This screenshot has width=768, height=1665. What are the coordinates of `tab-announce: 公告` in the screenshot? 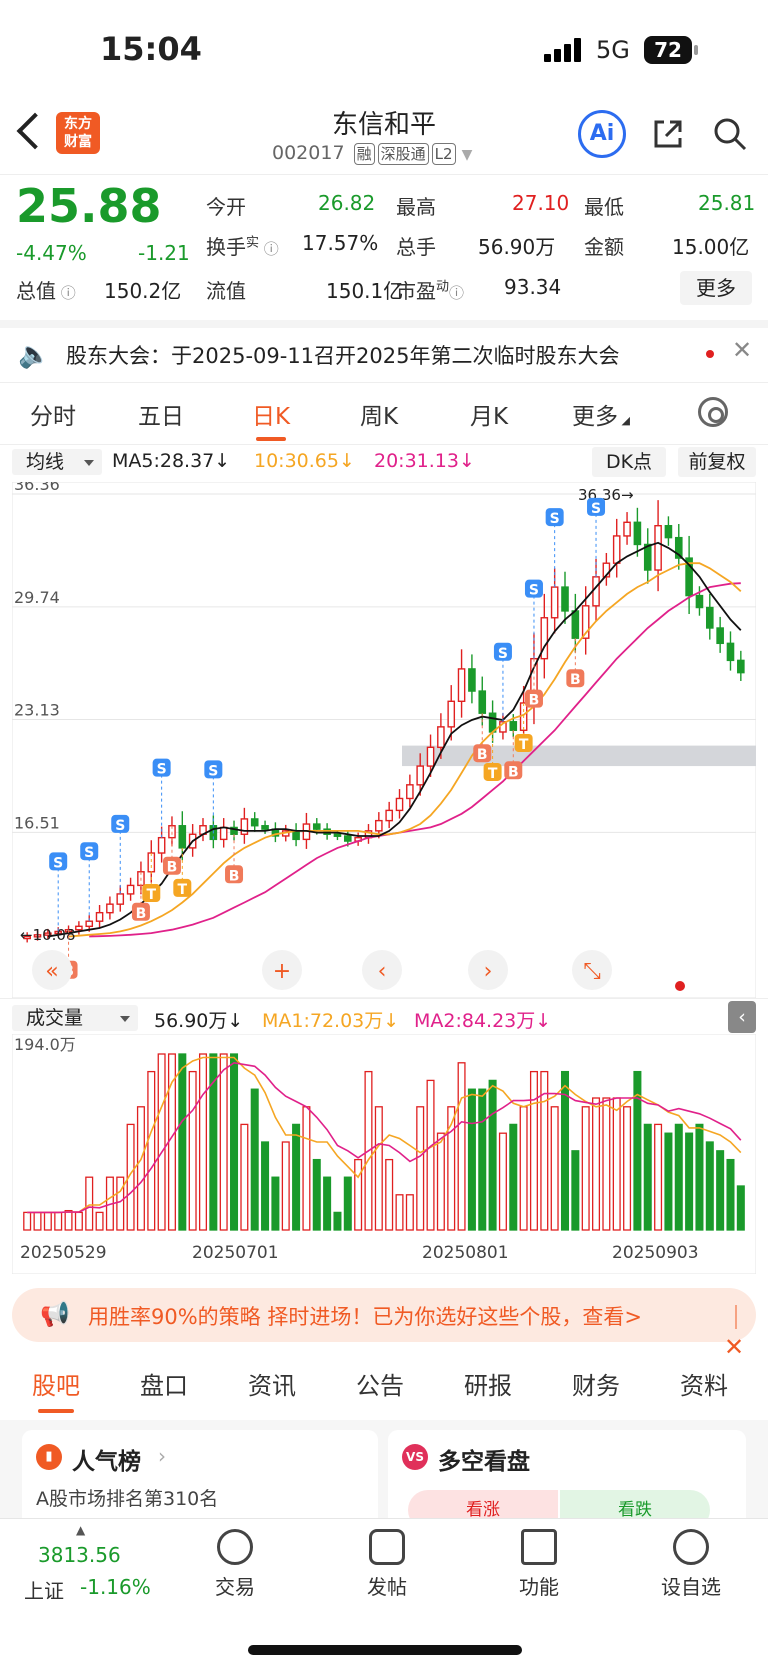 It's located at (380, 1383).